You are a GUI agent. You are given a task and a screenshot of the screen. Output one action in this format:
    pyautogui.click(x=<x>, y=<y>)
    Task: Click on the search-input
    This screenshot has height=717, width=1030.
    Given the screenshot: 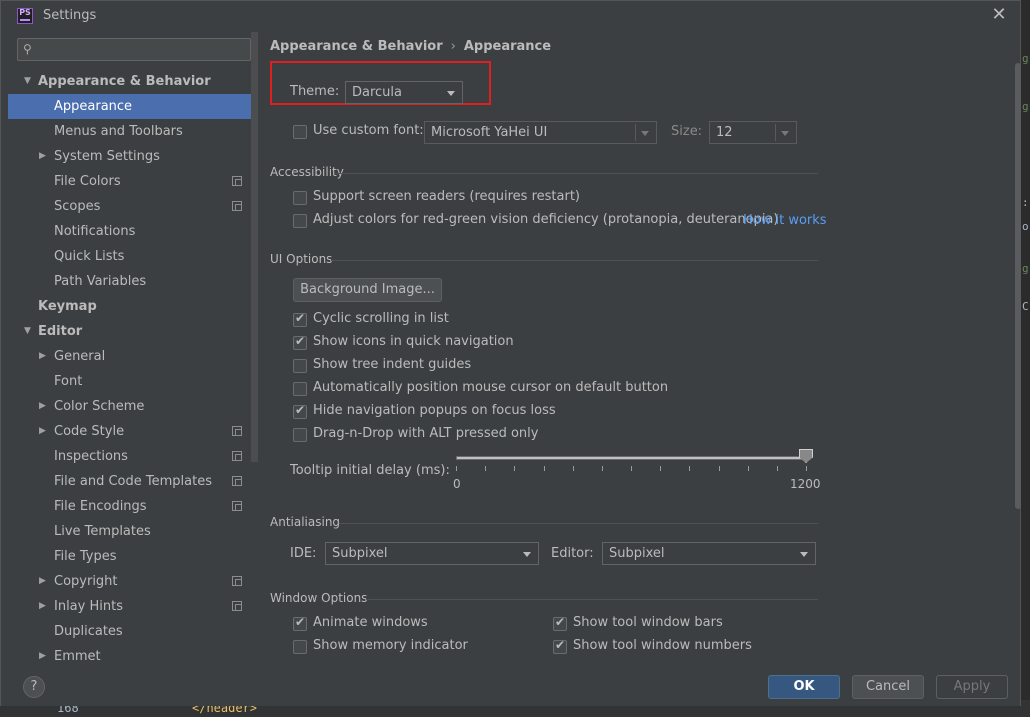 What is the action you would take?
    pyautogui.click(x=142, y=49)
    